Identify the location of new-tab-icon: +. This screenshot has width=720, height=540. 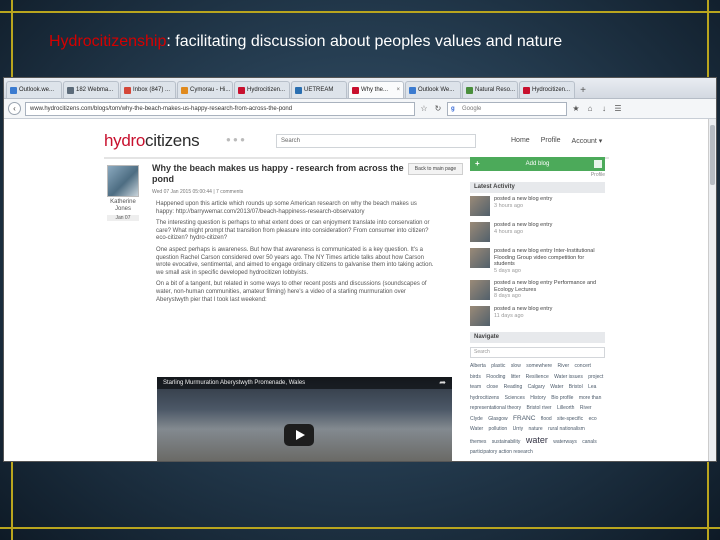
(583, 91).